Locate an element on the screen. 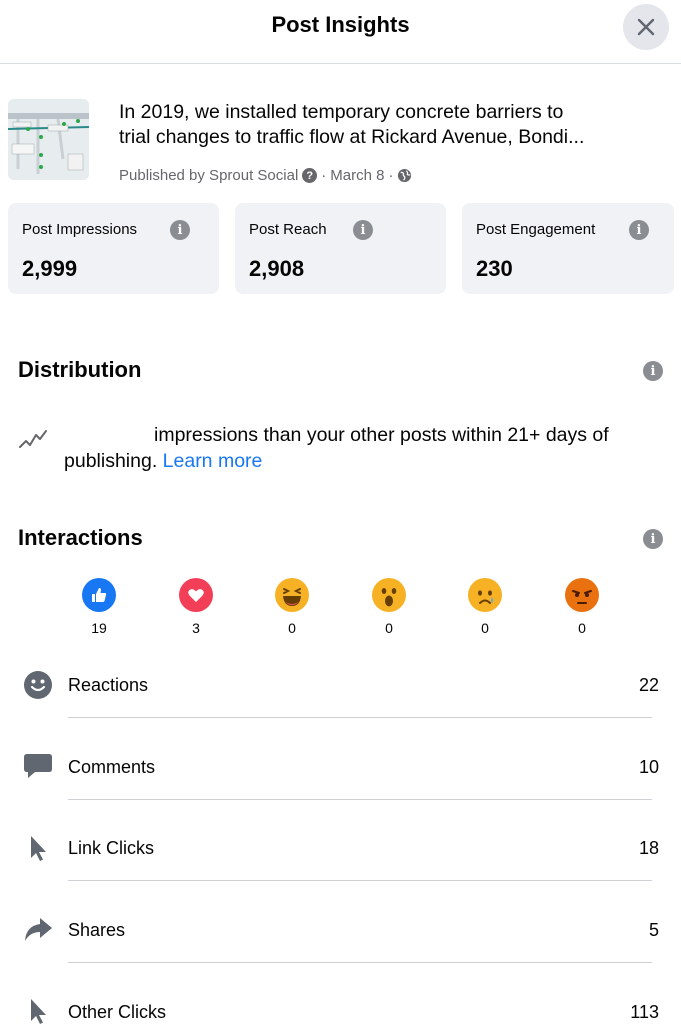  reactions-value: 22 is located at coordinates (648, 685).